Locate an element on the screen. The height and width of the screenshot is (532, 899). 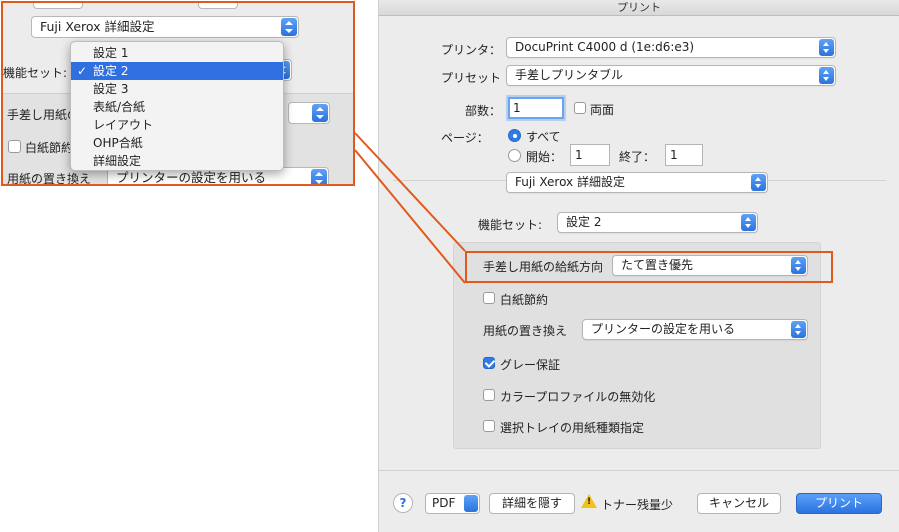
cancel-button: キャンセル is located at coordinates (739, 503).